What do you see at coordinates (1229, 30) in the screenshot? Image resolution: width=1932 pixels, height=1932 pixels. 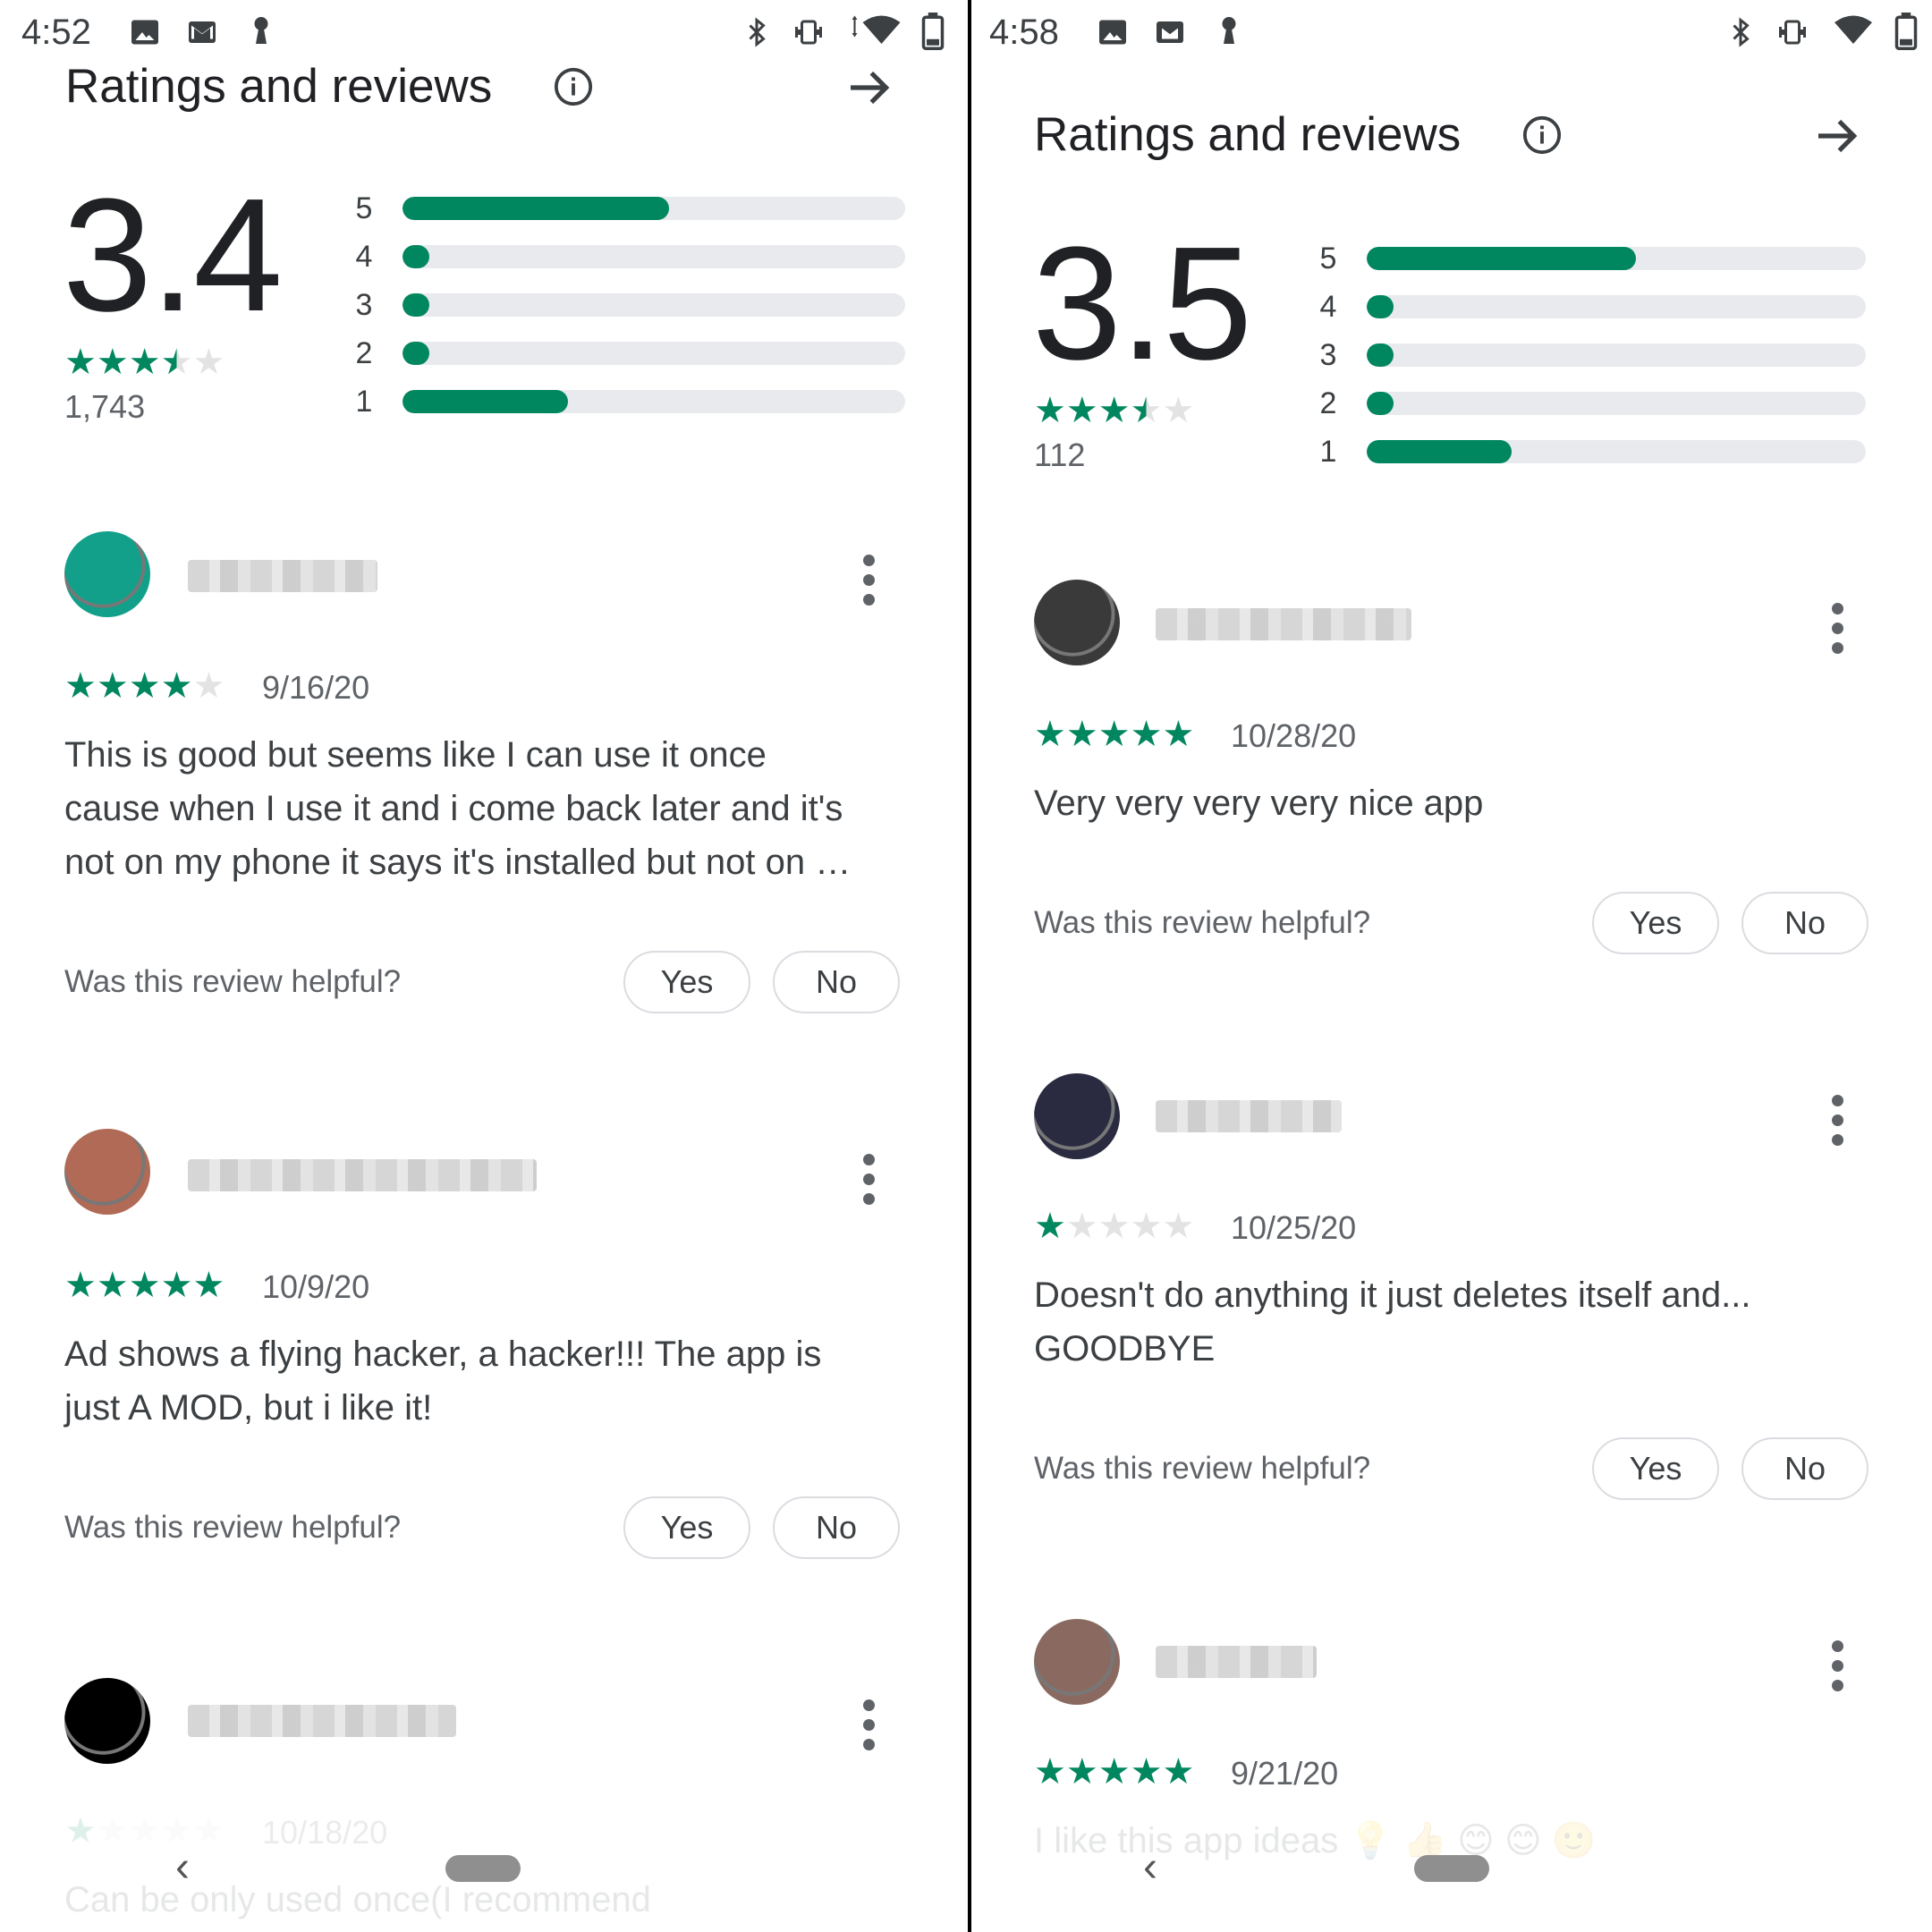 I see `keyhole-notification-icon` at bounding box center [1229, 30].